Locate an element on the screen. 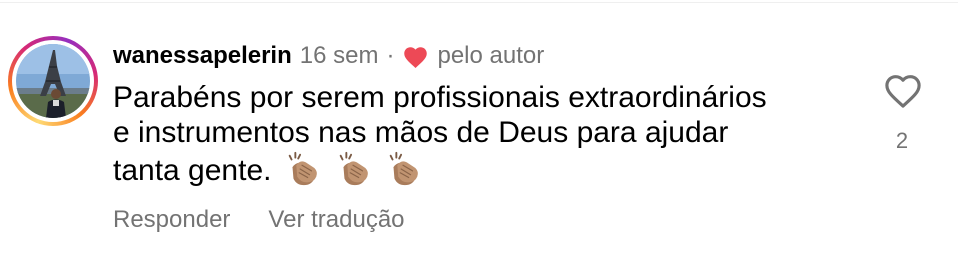 The image size is (958, 276). heart-filled-icon is located at coordinates (416, 57).